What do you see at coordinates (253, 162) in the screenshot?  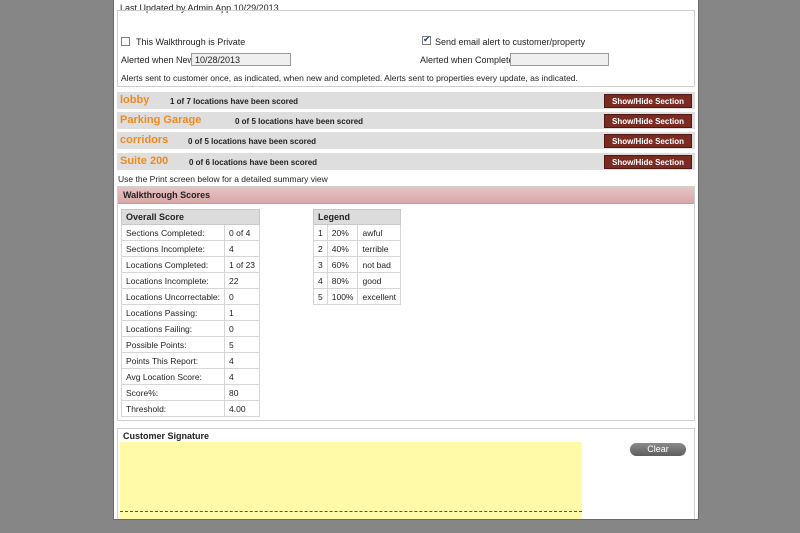 I see `section-summary: 0 of 6 locations have been scored` at bounding box center [253, 162].